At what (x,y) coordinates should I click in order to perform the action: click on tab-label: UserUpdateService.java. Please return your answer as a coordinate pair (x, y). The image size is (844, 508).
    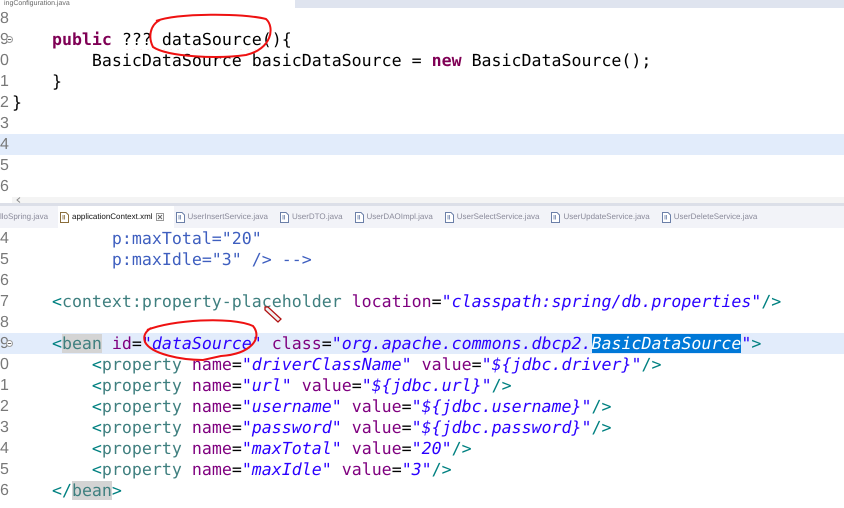
    Looking at the image, I should click on (606, 217).